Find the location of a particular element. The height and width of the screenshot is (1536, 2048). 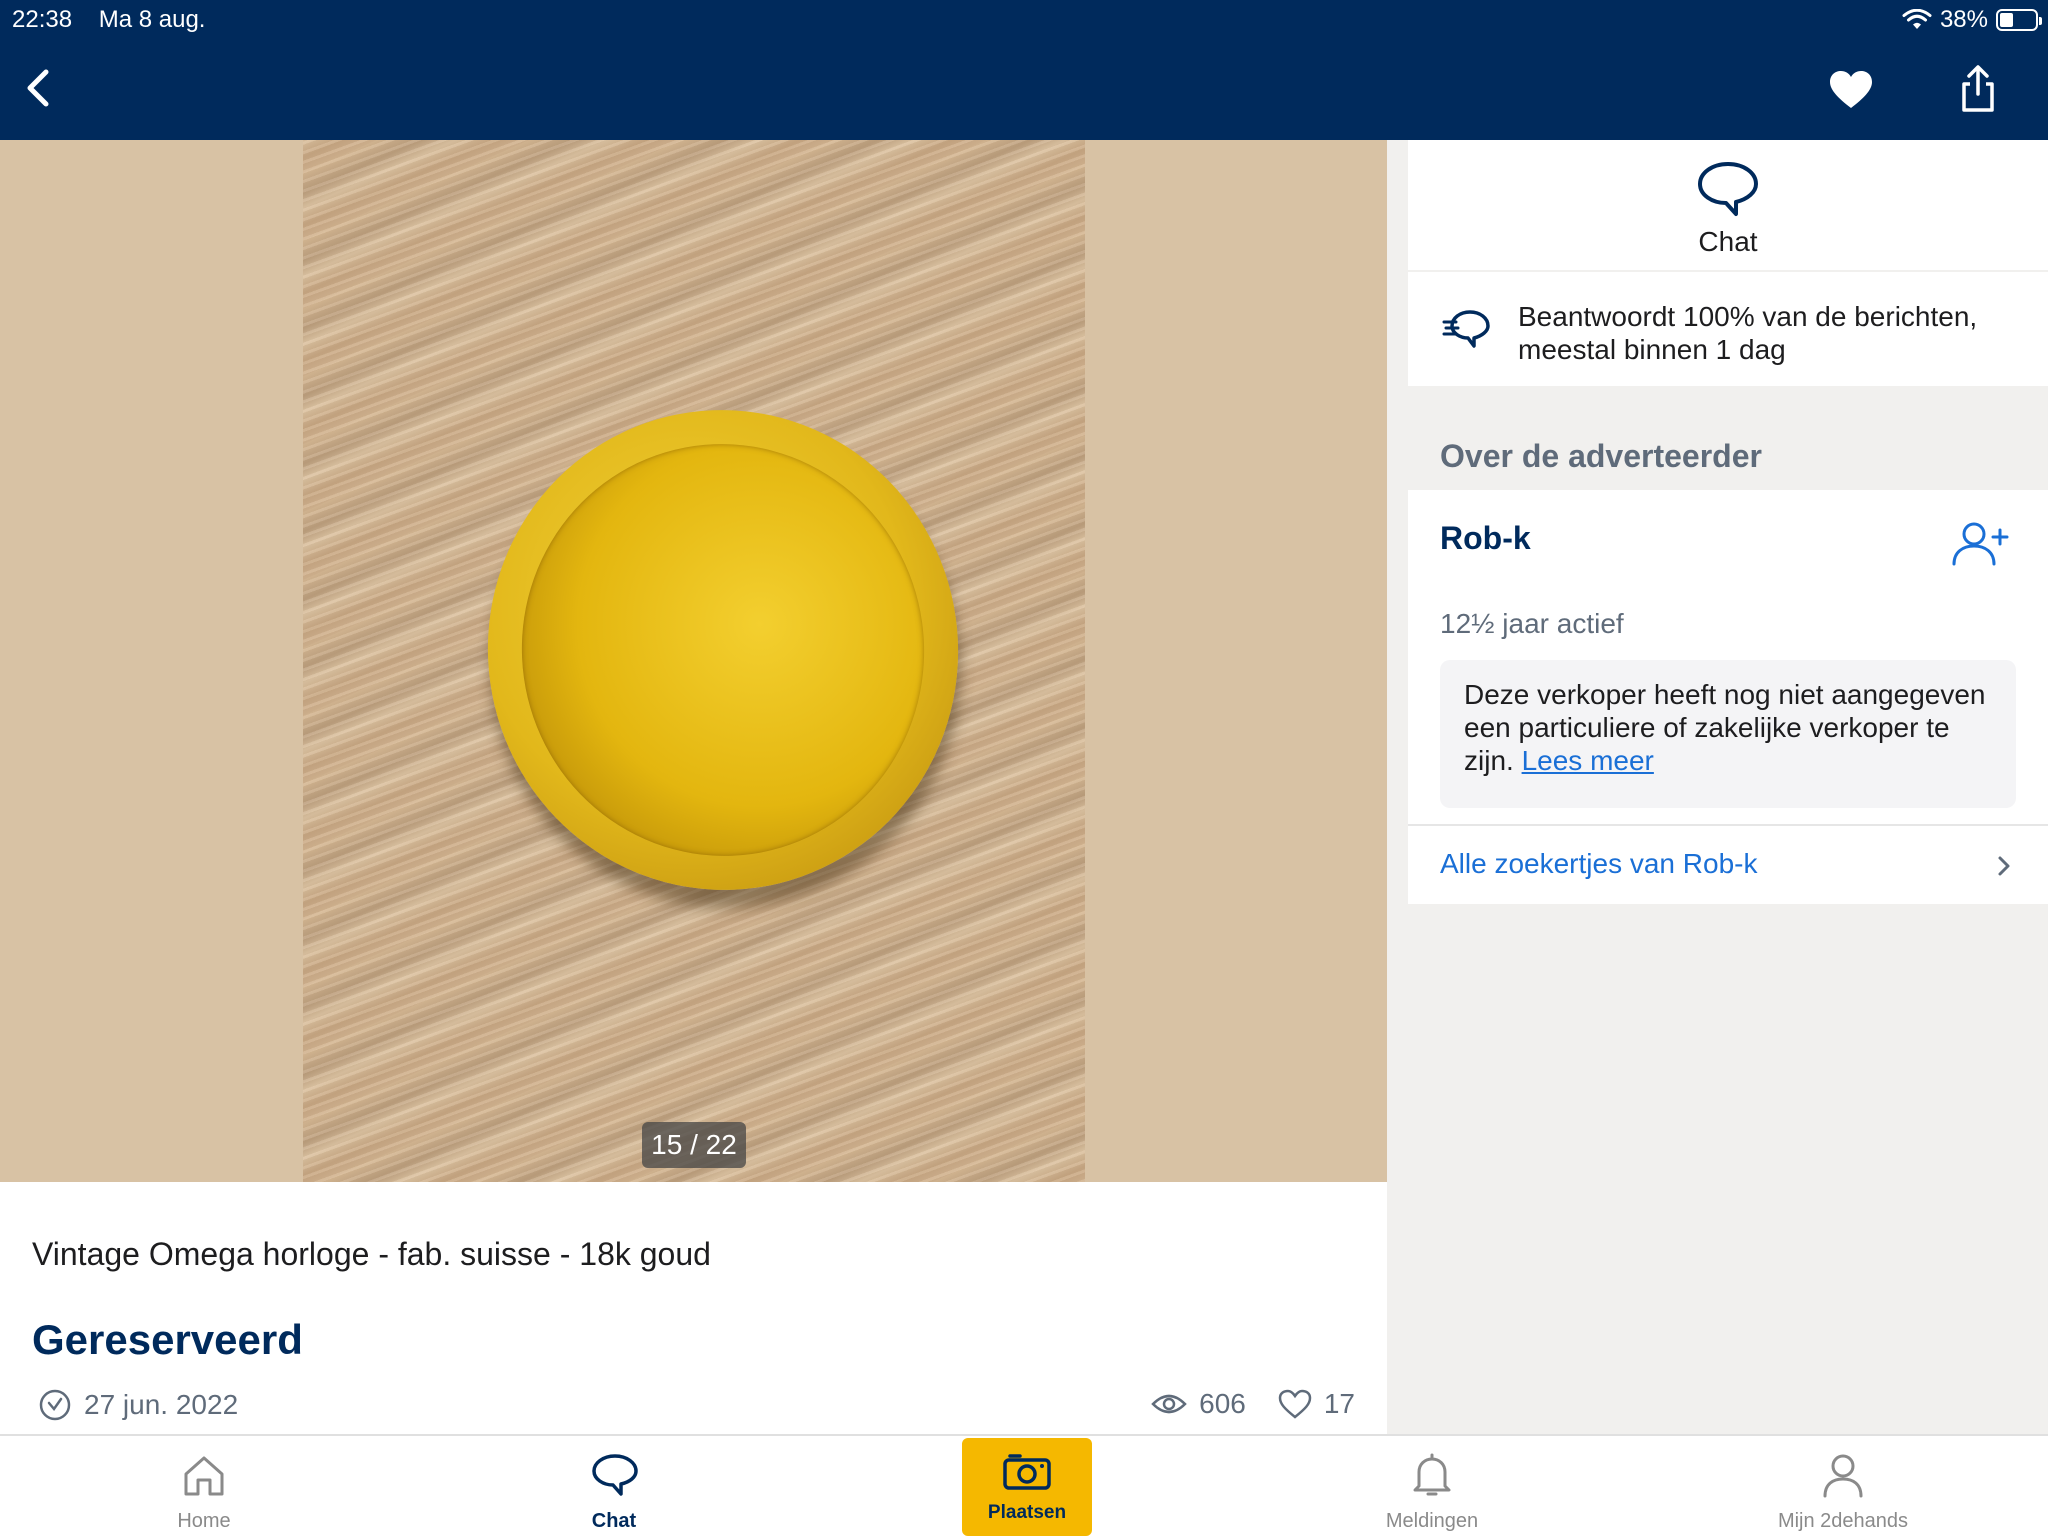

tab-plaatsen: Plaatsen is located at coordinates (1027, 1487).